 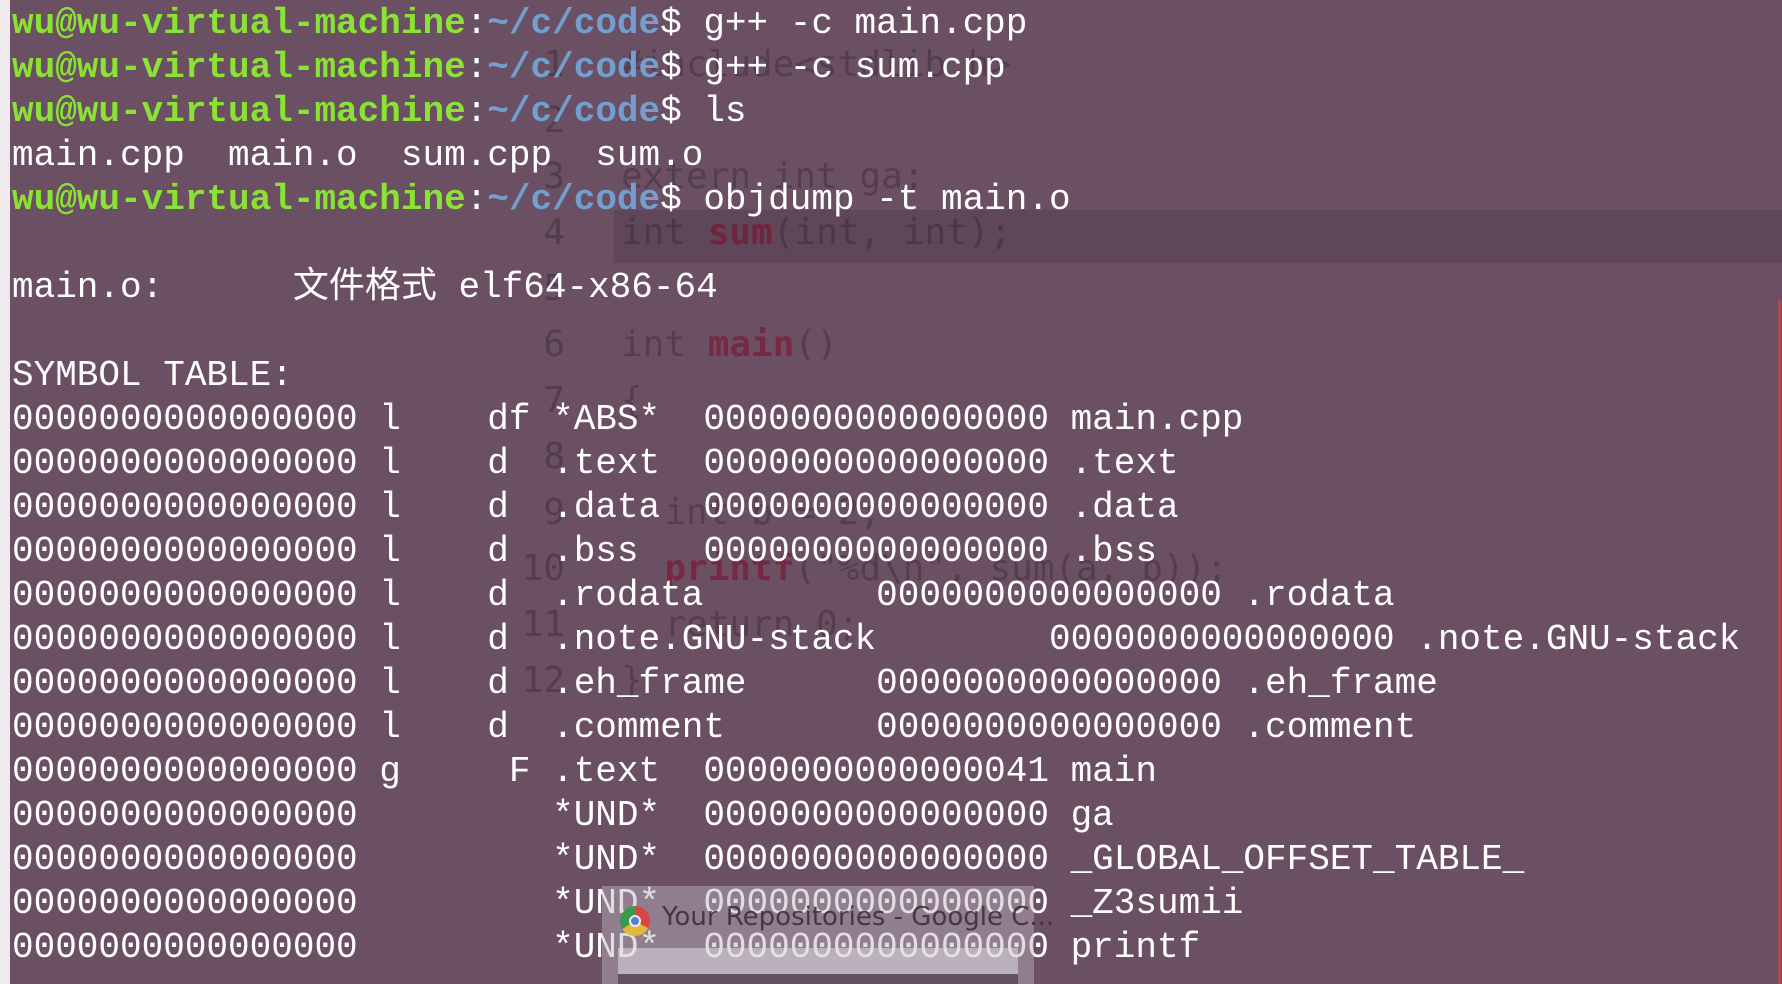 I want to click on chrome-icon, so click(x=635, y=921).